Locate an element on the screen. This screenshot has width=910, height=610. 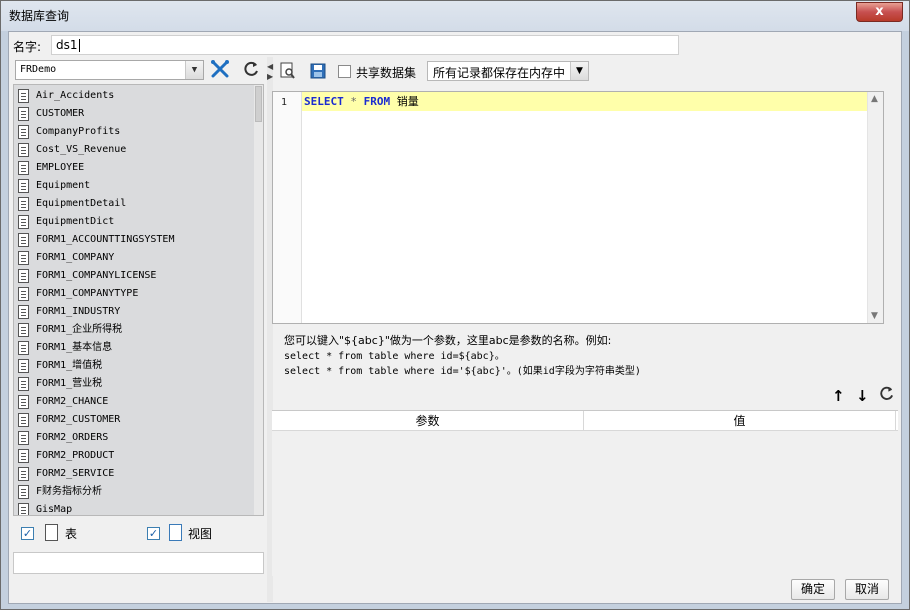
scroll-down-icon: ▼ is located at coordinates (874, 316).